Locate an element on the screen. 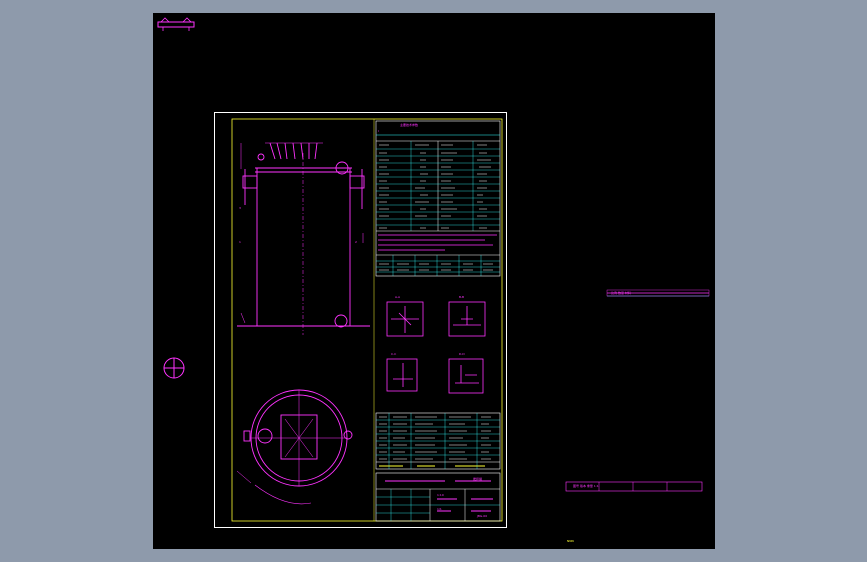  tank-plan is located at coordinates (294, 447).